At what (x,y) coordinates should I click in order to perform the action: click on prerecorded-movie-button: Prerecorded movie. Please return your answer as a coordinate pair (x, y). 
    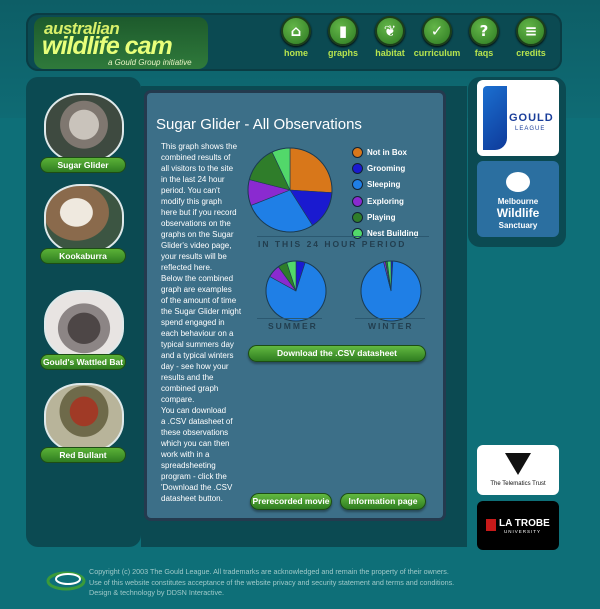
    Looking at the image, I should click on (291, 501).